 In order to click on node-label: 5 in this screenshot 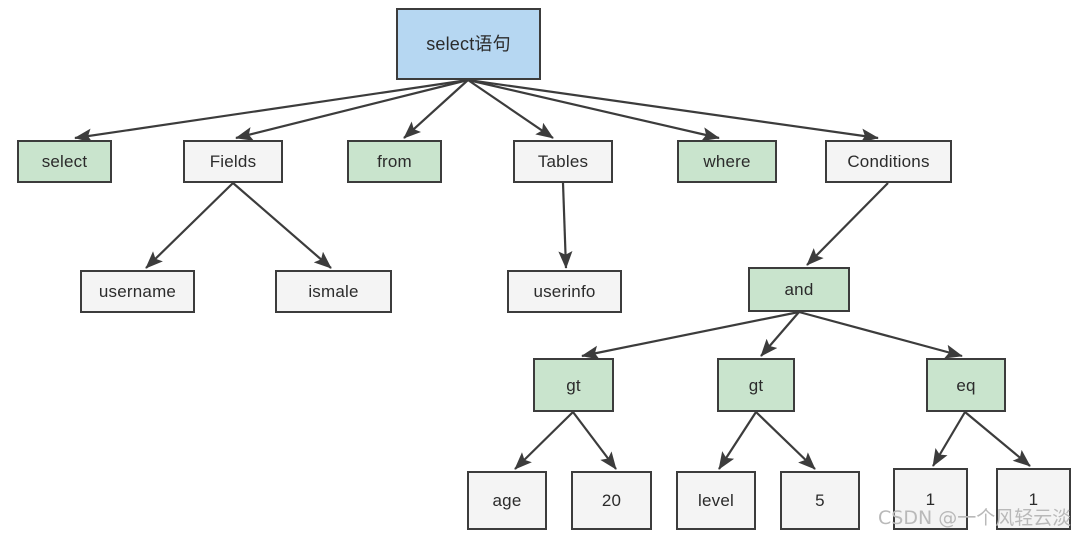, I will do `click(820, 500)`.